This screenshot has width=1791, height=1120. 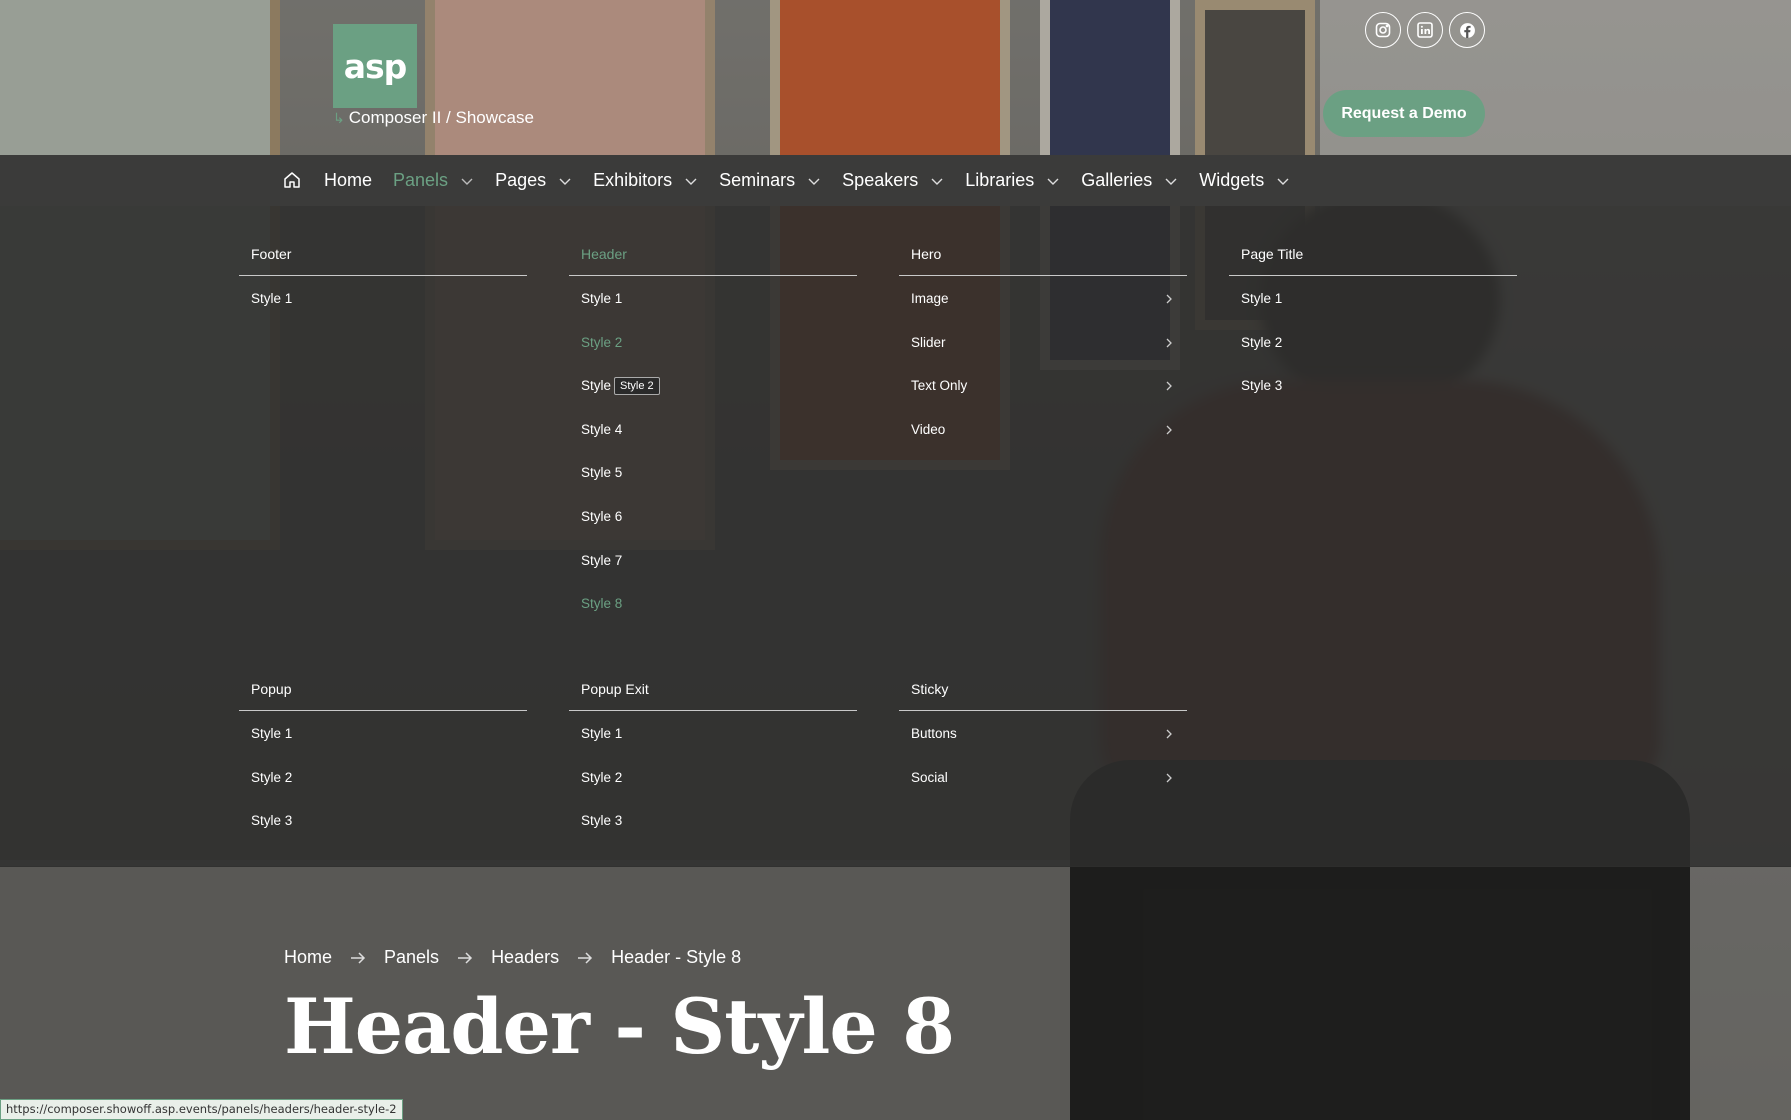 I want to click on menu-item: Style 7, so click(x=713, y=560).